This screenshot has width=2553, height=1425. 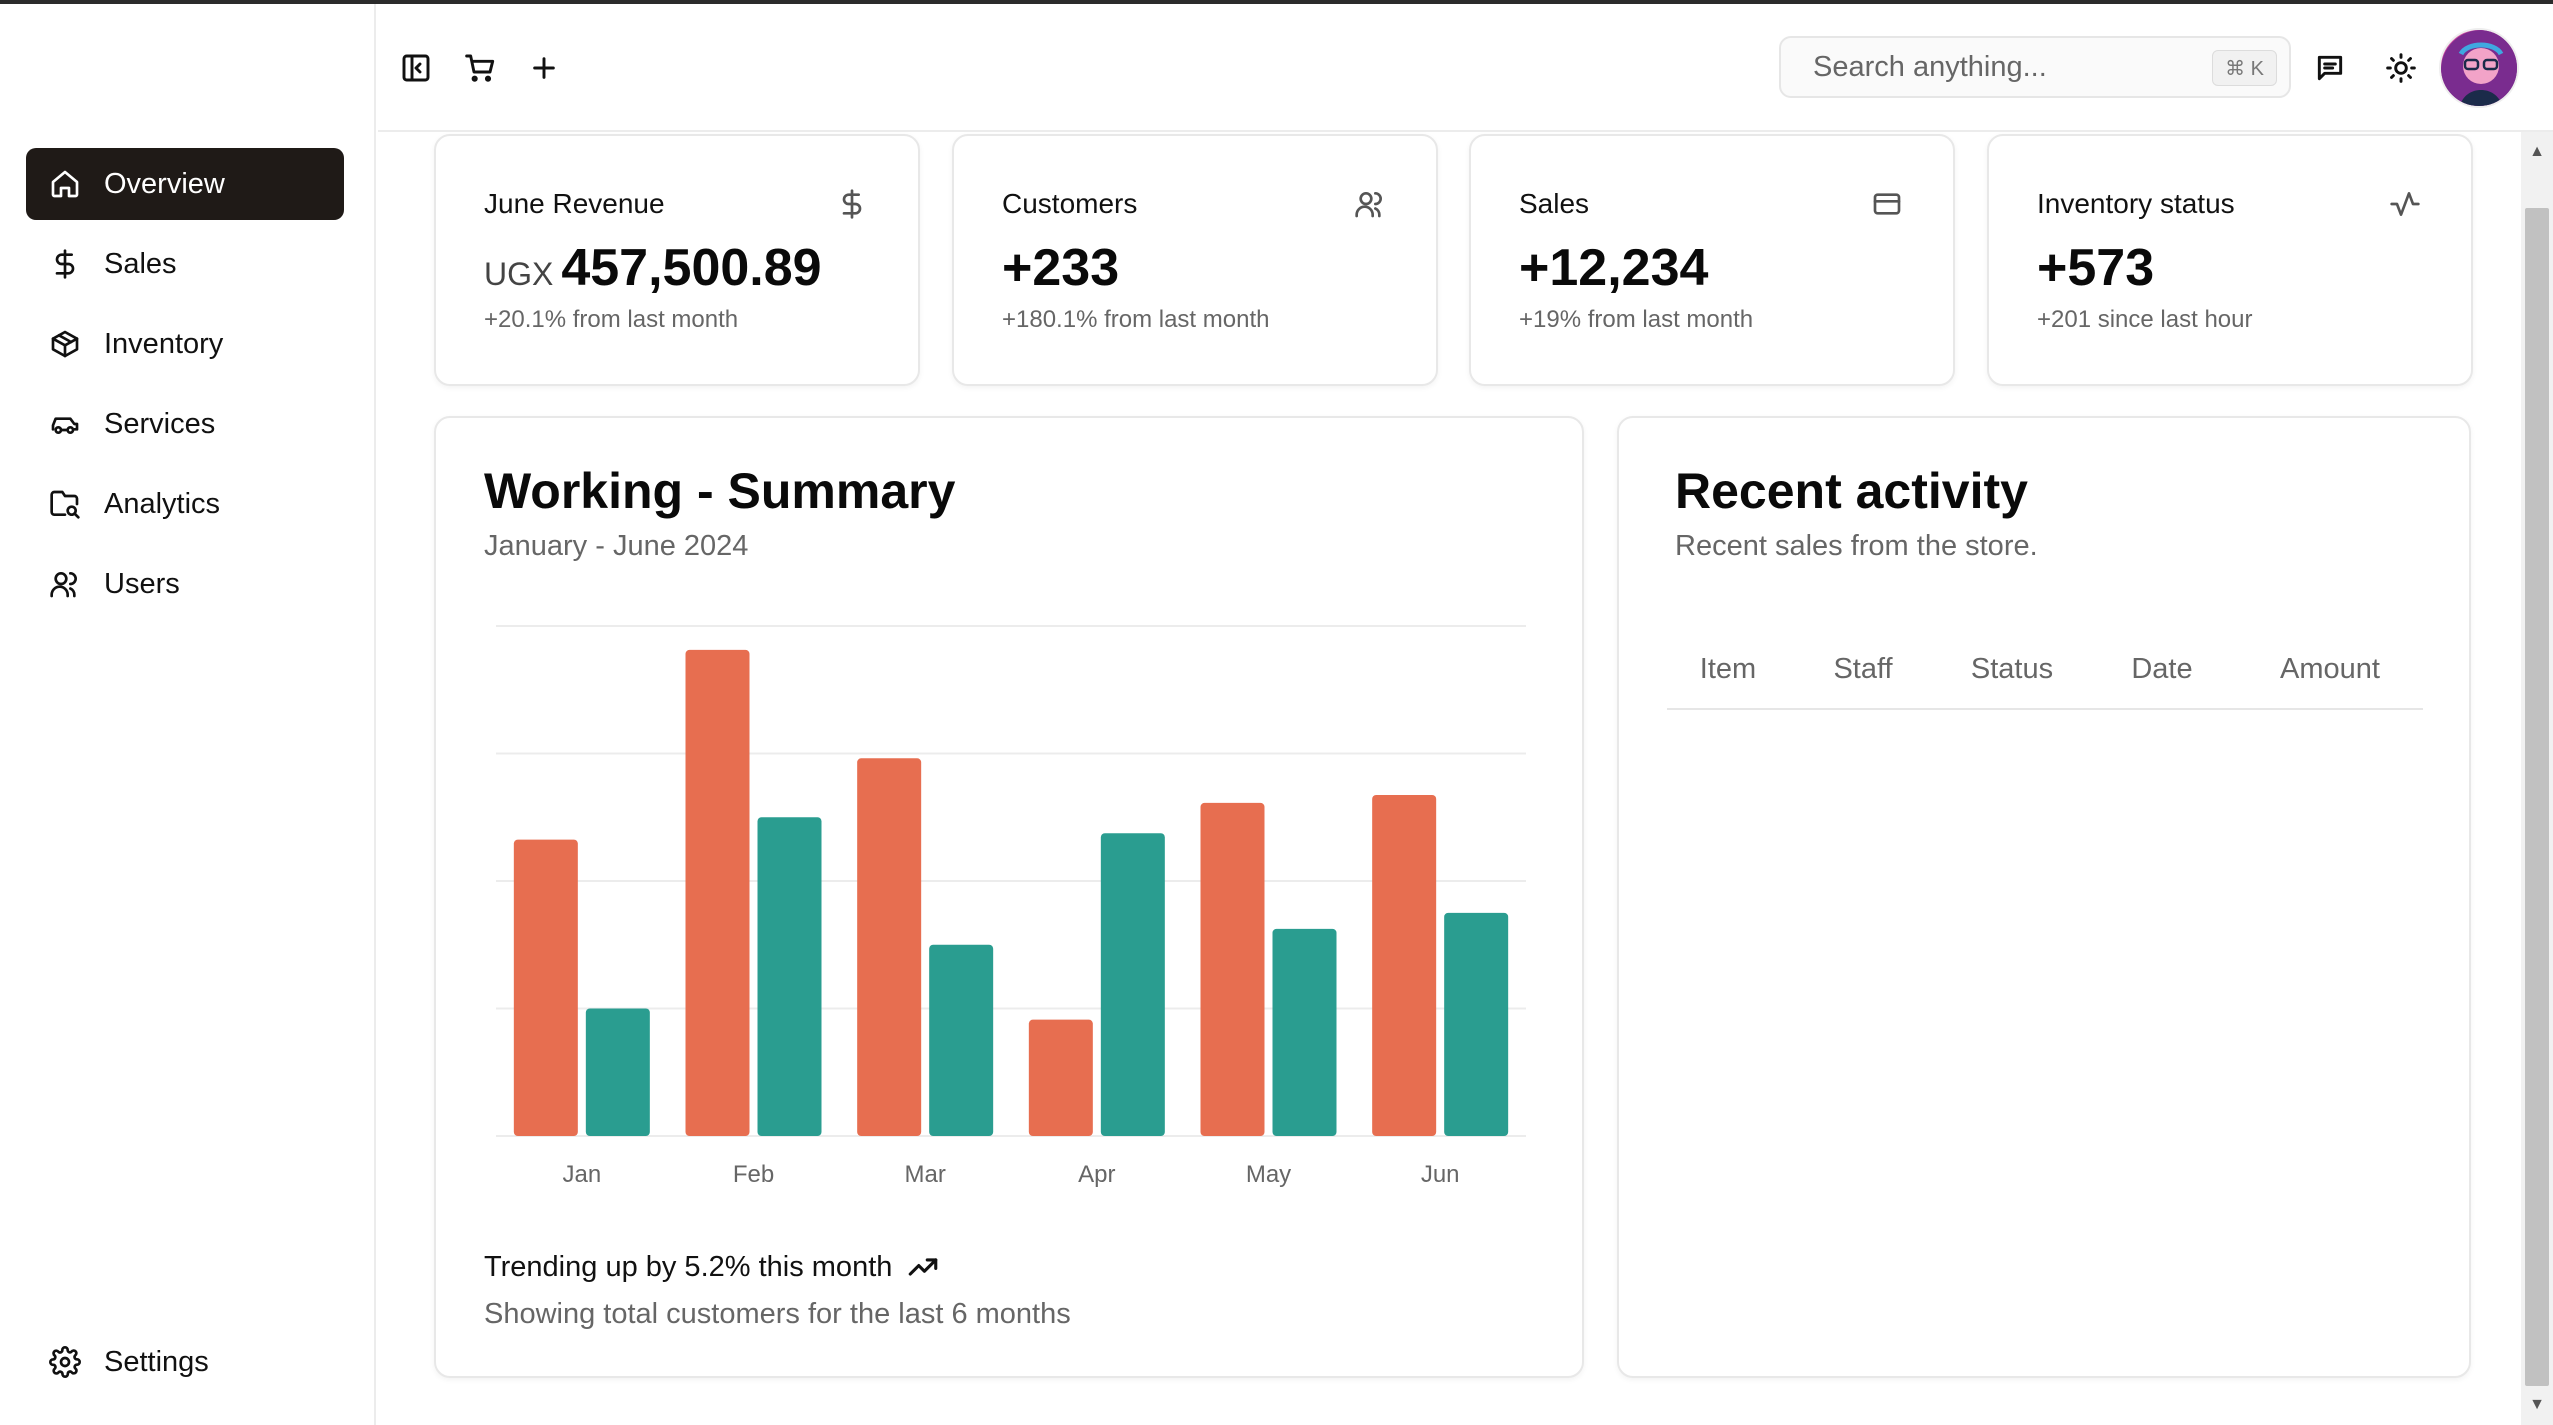 I want to click on sidebar-item-inventory: Inventory, so click(x=185, y=344).